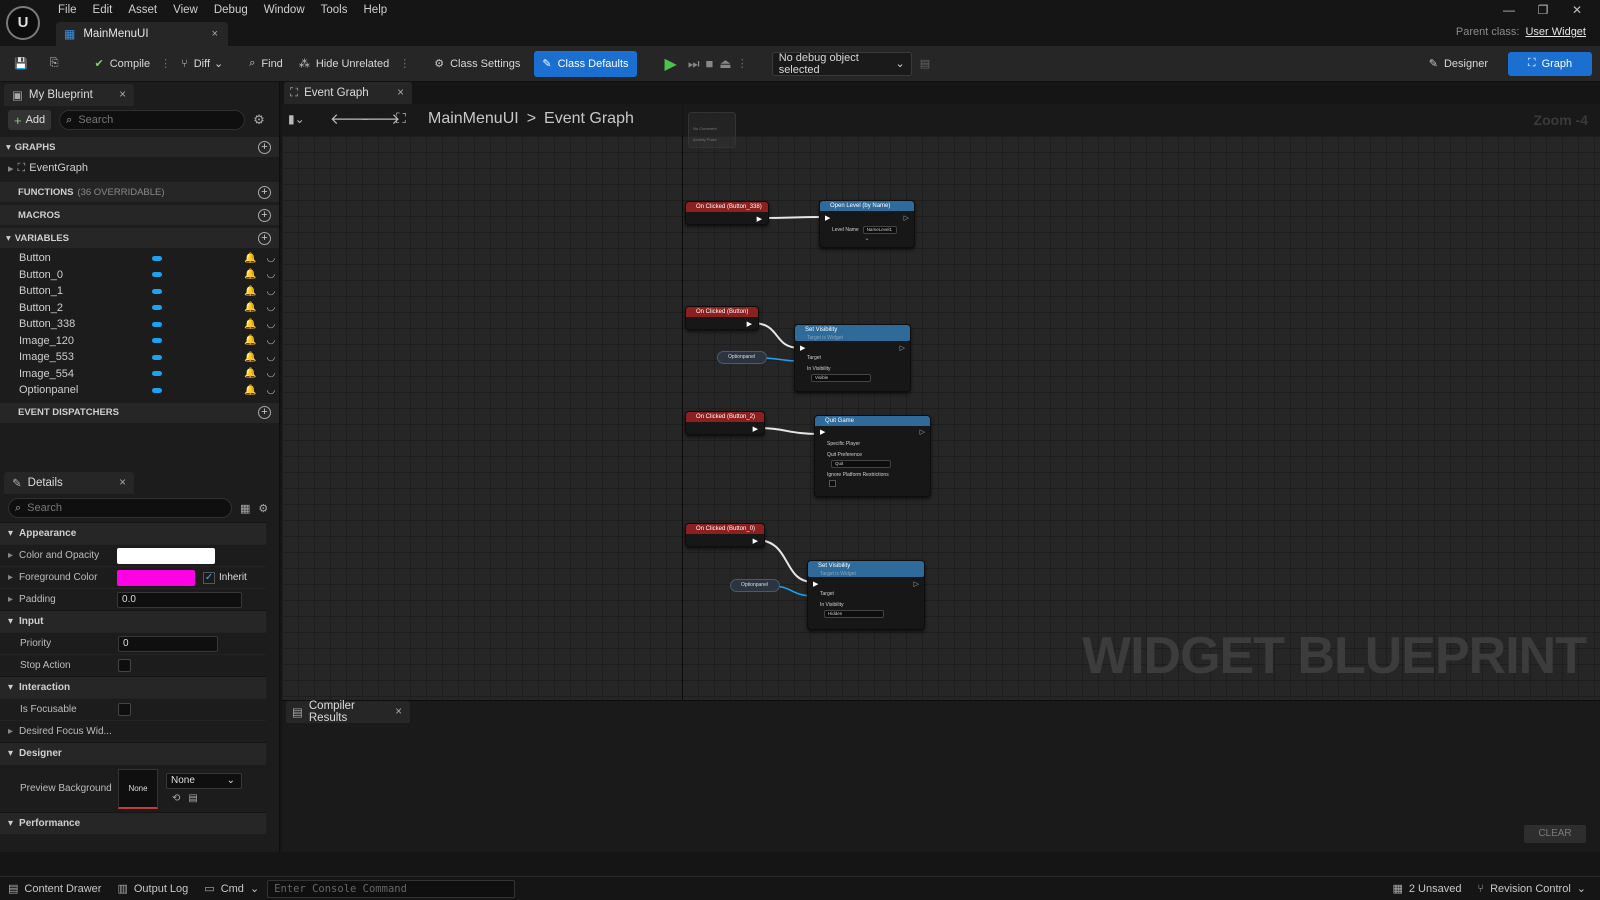  What do you see at coordinates (133, 753) in the screenshot?
I see `category-designer: ▾ Designer` at bounding box center [133, 753].